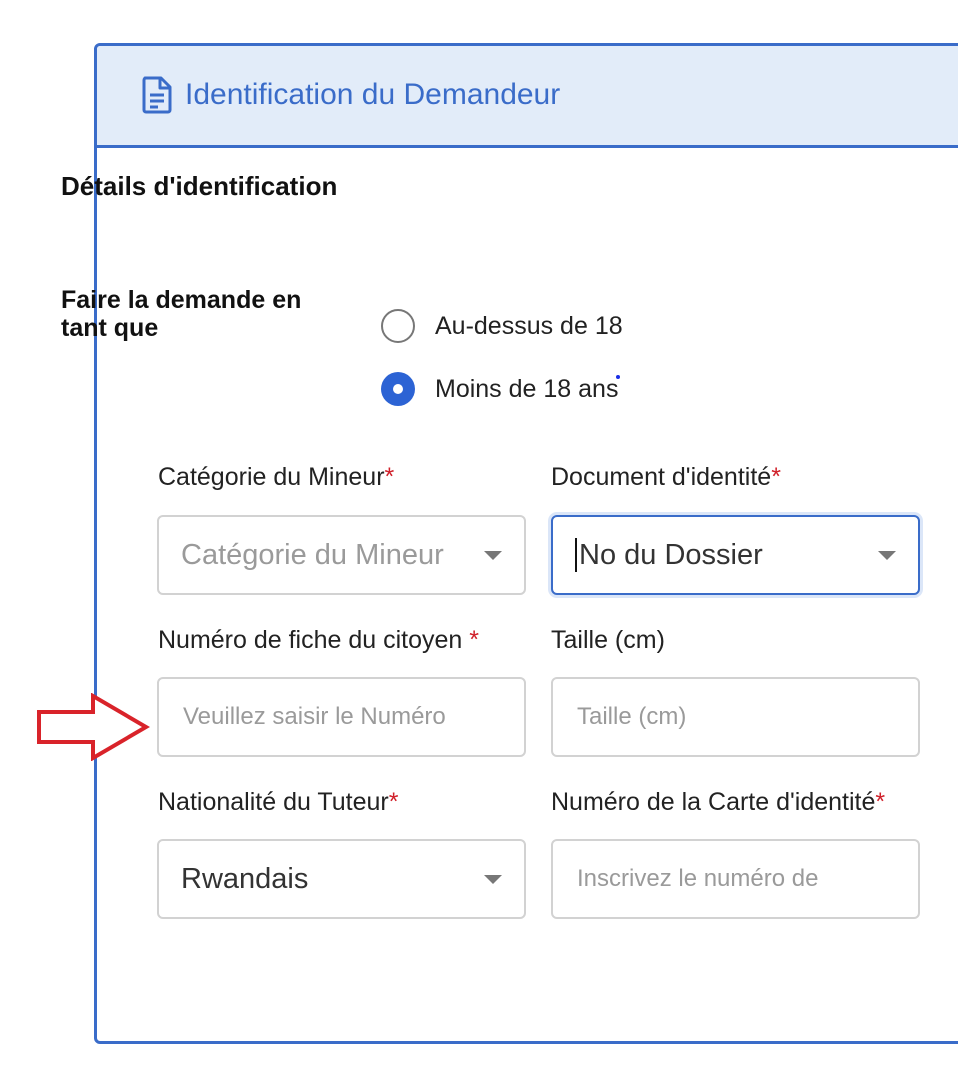  Describe the element at coordinates (666, 477) in the screenshot. I see `id-document-label: Document d'identité*` at that location.